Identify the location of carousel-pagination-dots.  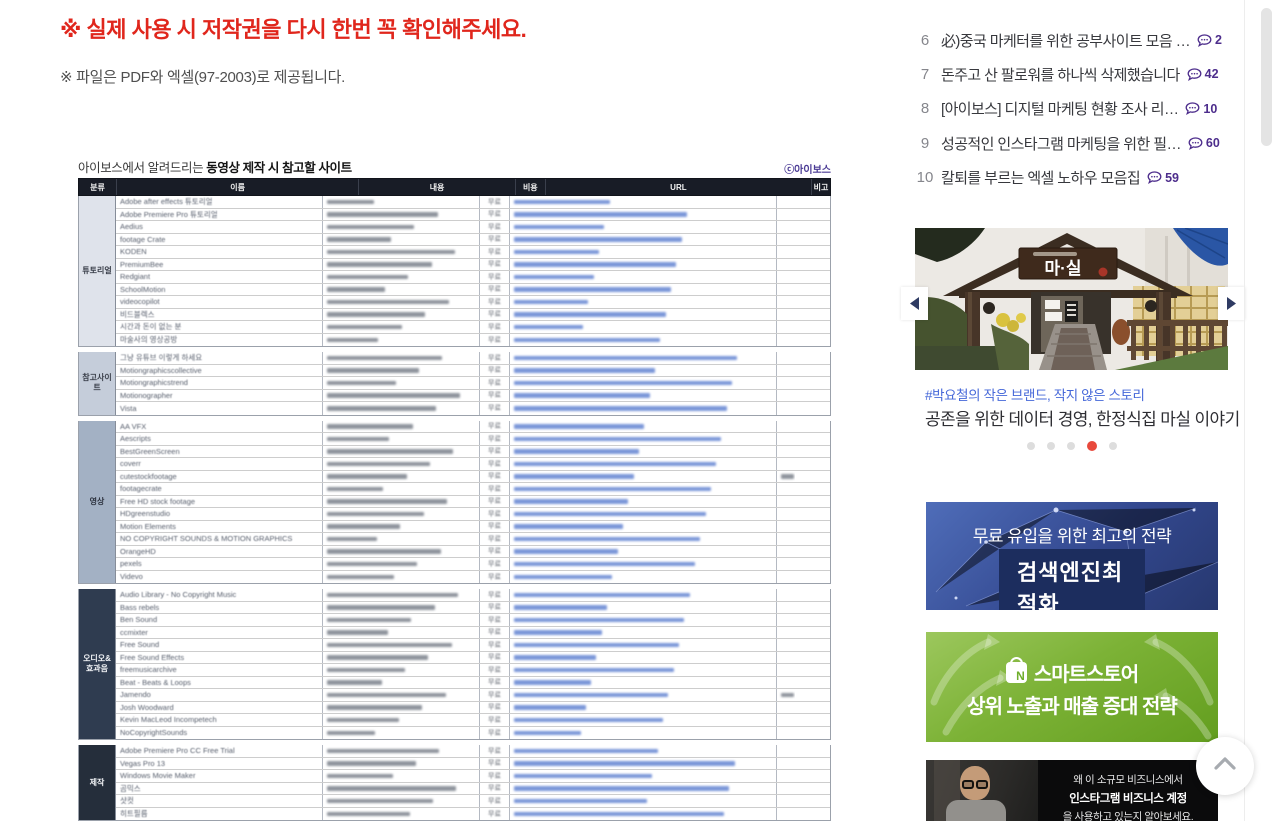
(1071, 446).